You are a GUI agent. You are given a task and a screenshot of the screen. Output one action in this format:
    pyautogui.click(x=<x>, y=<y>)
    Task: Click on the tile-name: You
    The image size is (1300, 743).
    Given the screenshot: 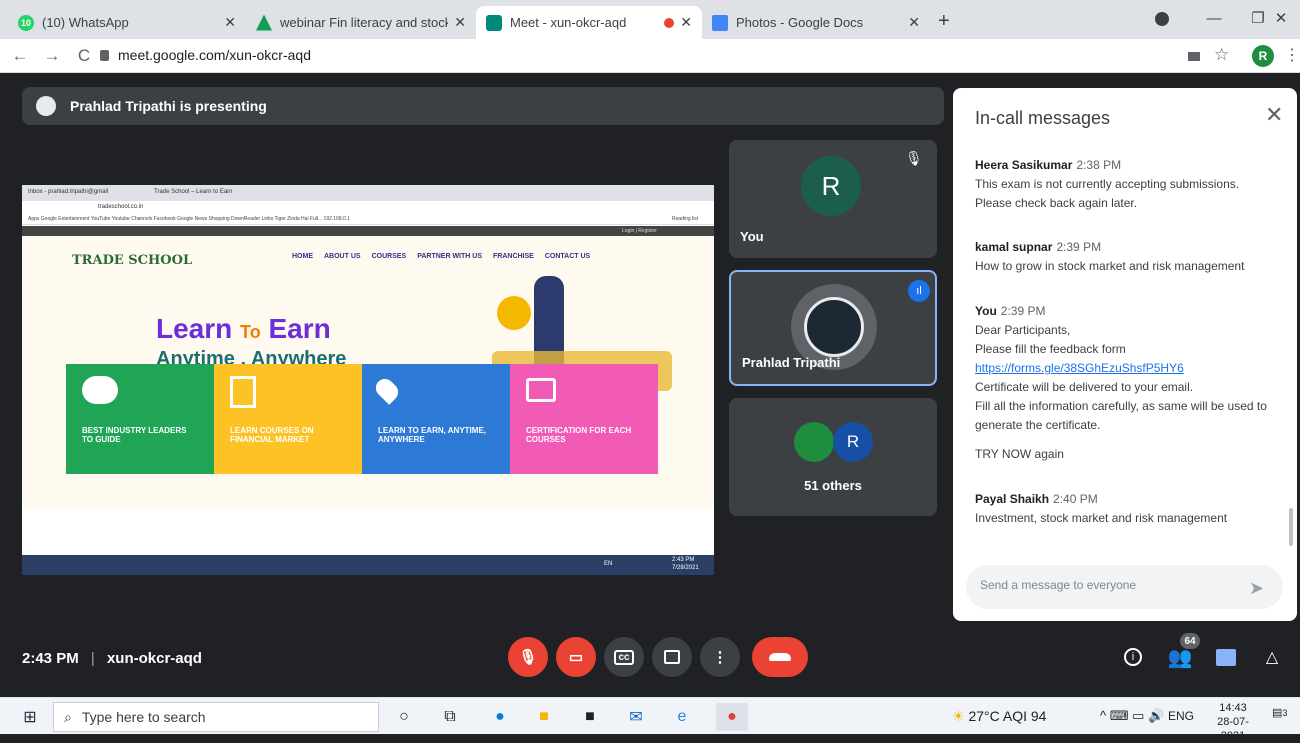 What is the action you would take?
    pyautogui.click(x=752, y=236)
    